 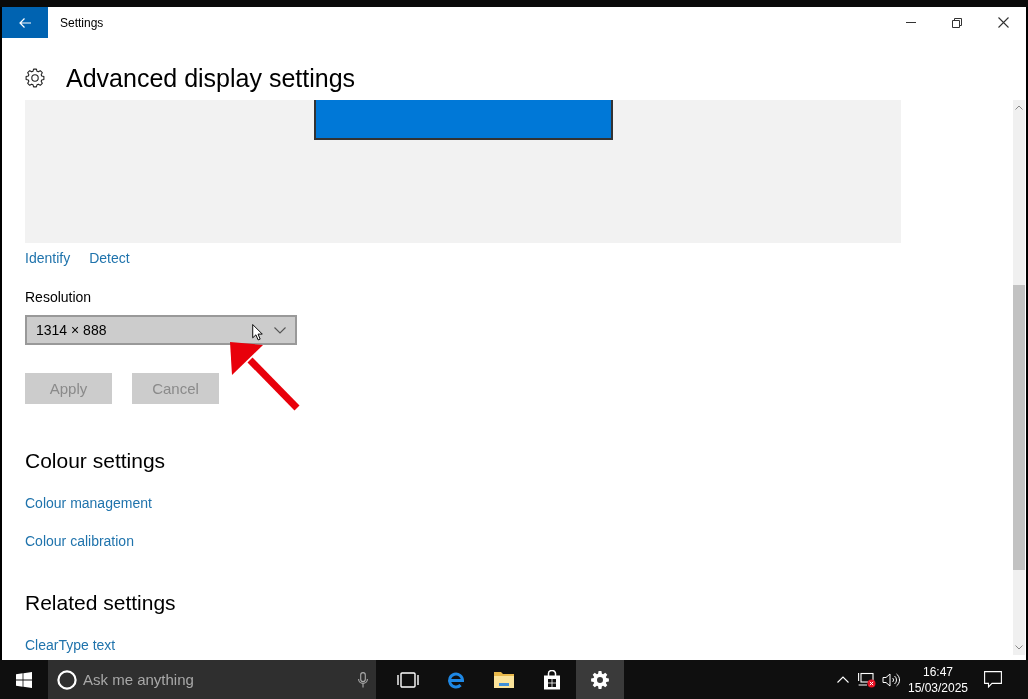 I want to click on page-title: Advanced display settings, so click(x=211, y=78).